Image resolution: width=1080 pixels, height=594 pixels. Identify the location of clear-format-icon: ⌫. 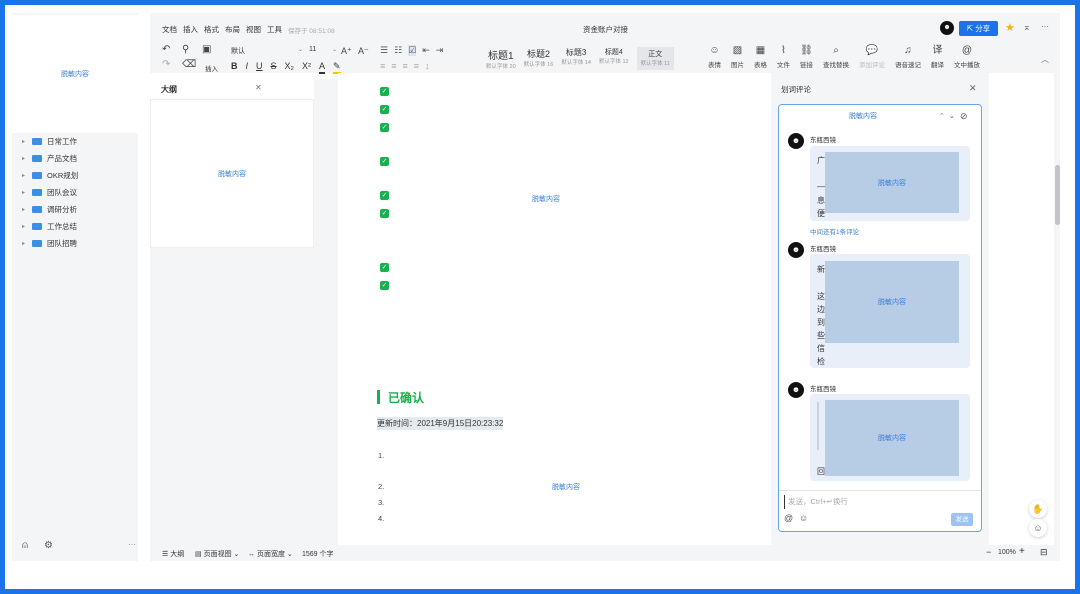
(189, 65).